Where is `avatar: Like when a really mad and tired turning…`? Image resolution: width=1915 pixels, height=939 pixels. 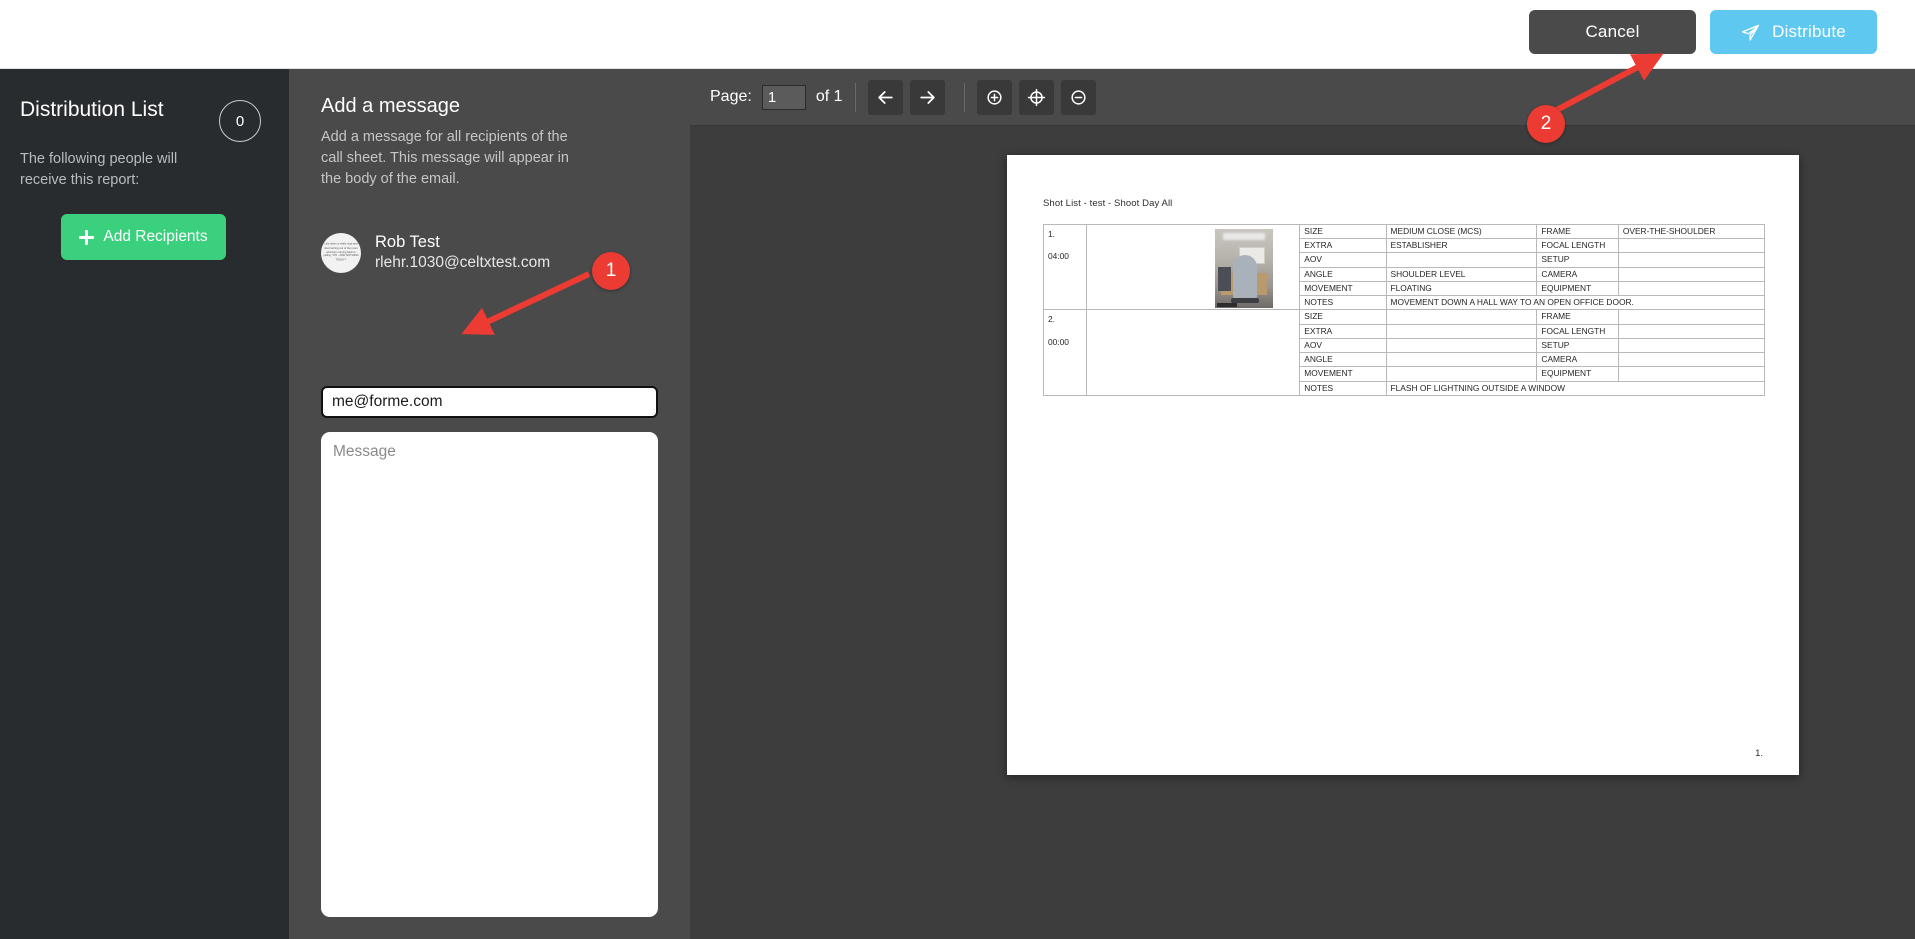
avatar: Like when a really mad and tired turning… is located at coordinates (341, 252).